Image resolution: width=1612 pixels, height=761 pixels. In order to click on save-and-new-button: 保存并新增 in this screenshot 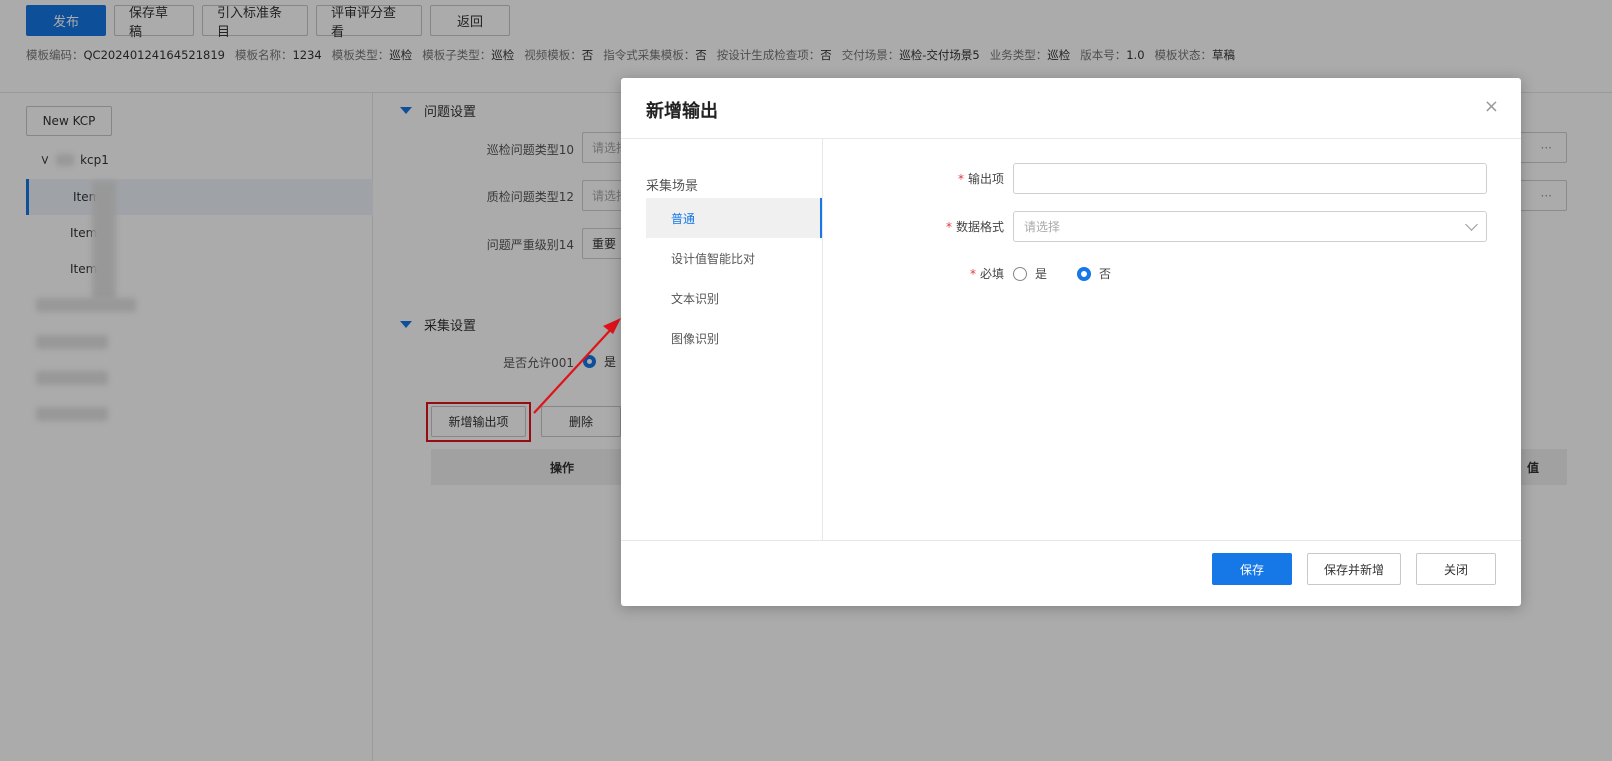, I will do `click(1354, 569)`.